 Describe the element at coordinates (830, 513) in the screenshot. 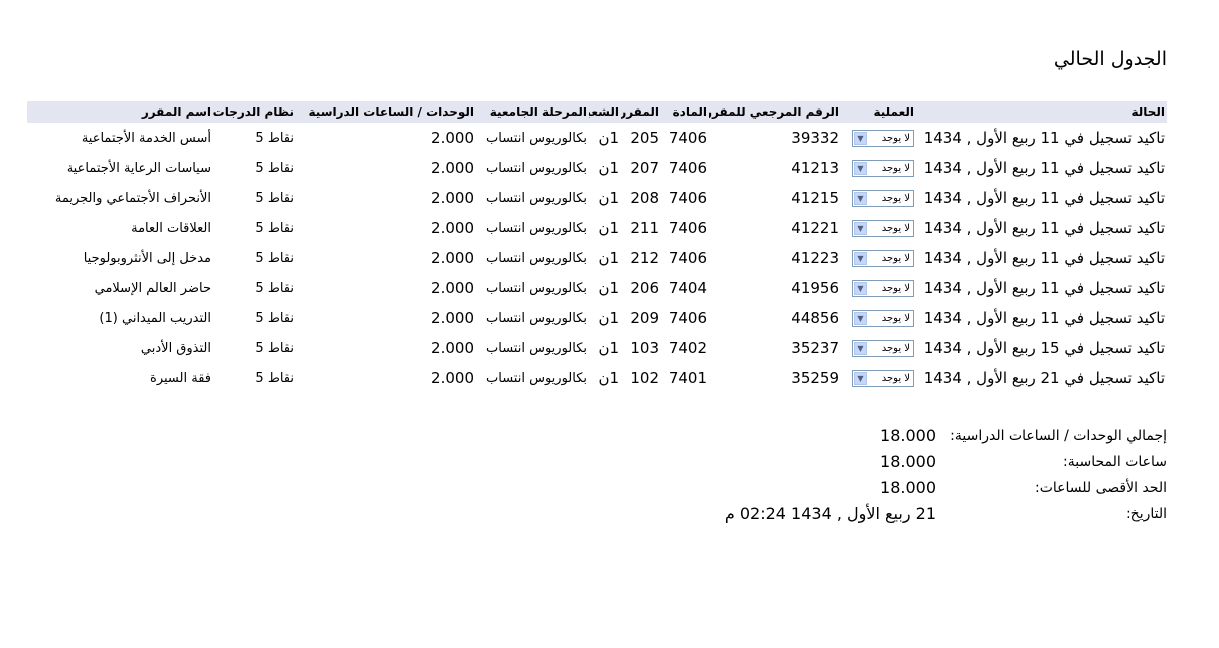

I see `date-value: 21 ربيع الأول , 1434 02:24 م` at that location.